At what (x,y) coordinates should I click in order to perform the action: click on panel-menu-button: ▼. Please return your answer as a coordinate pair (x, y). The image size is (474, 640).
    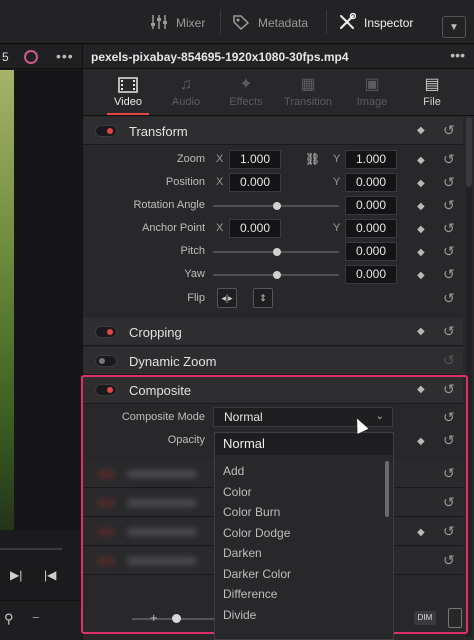
    Looking at the image, I should click on (454, 27).